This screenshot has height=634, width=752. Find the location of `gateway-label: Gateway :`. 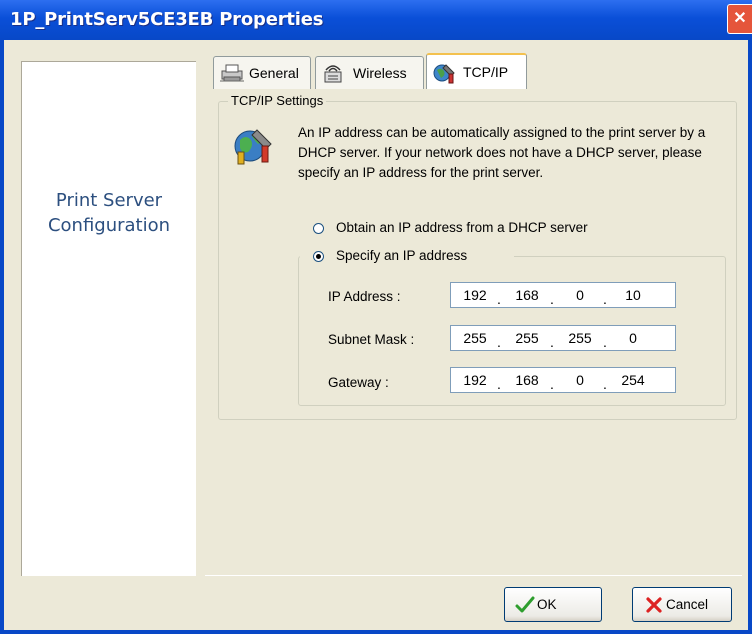

gateway-label: Gateway : is located at coordinates (358, 382).